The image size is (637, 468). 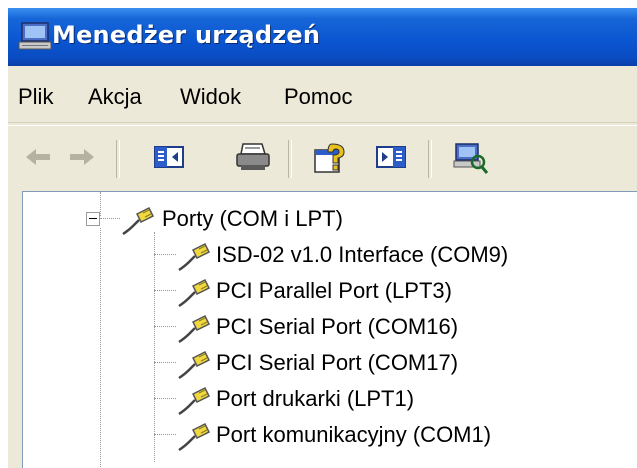 I want to click on tree-item-device: PCI Serial Port (COM17), so click(x=330, y=364).